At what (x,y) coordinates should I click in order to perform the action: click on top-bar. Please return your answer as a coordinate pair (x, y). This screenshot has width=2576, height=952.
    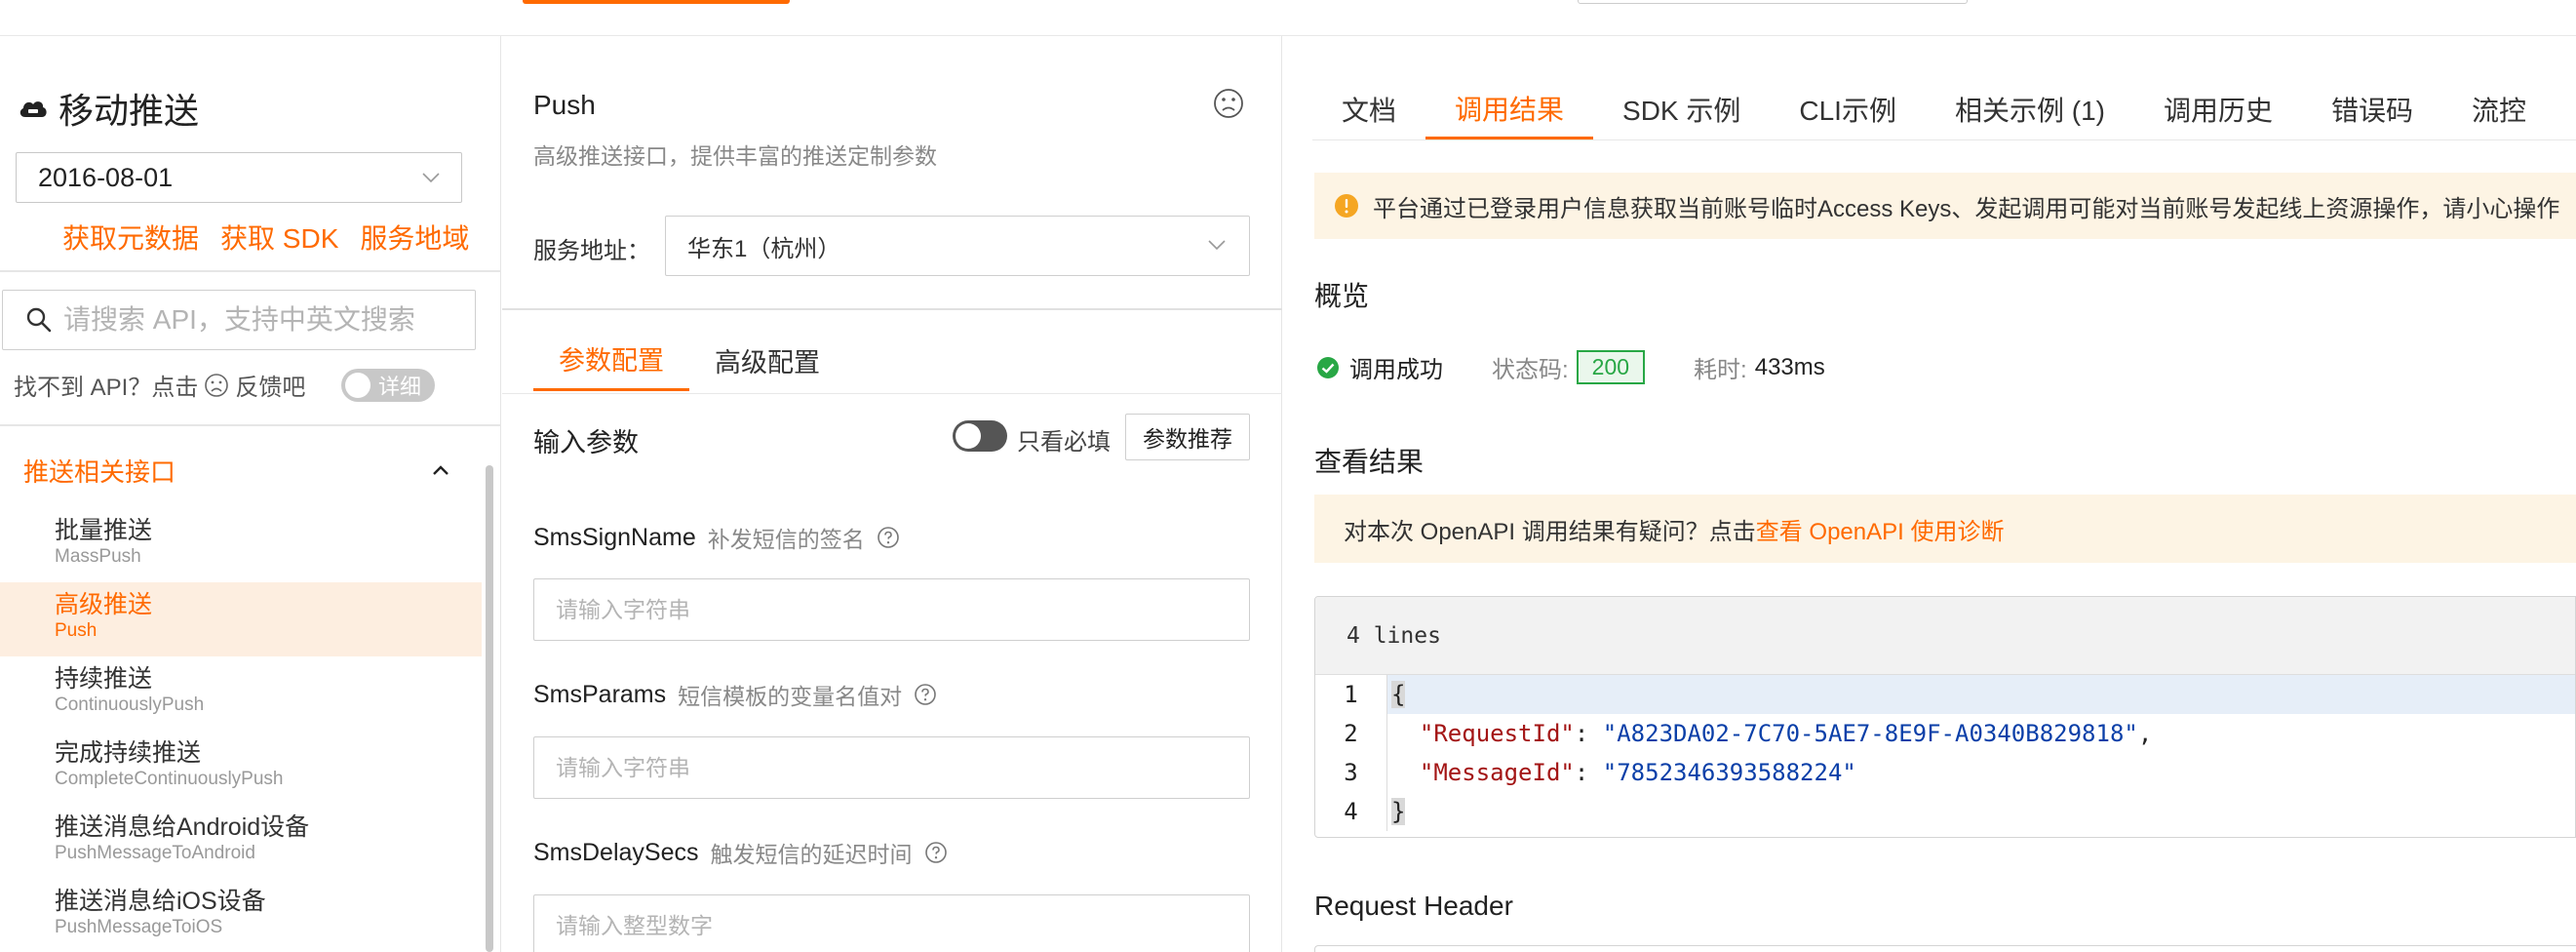
    Looking at the image, I should click on (1288, 18).